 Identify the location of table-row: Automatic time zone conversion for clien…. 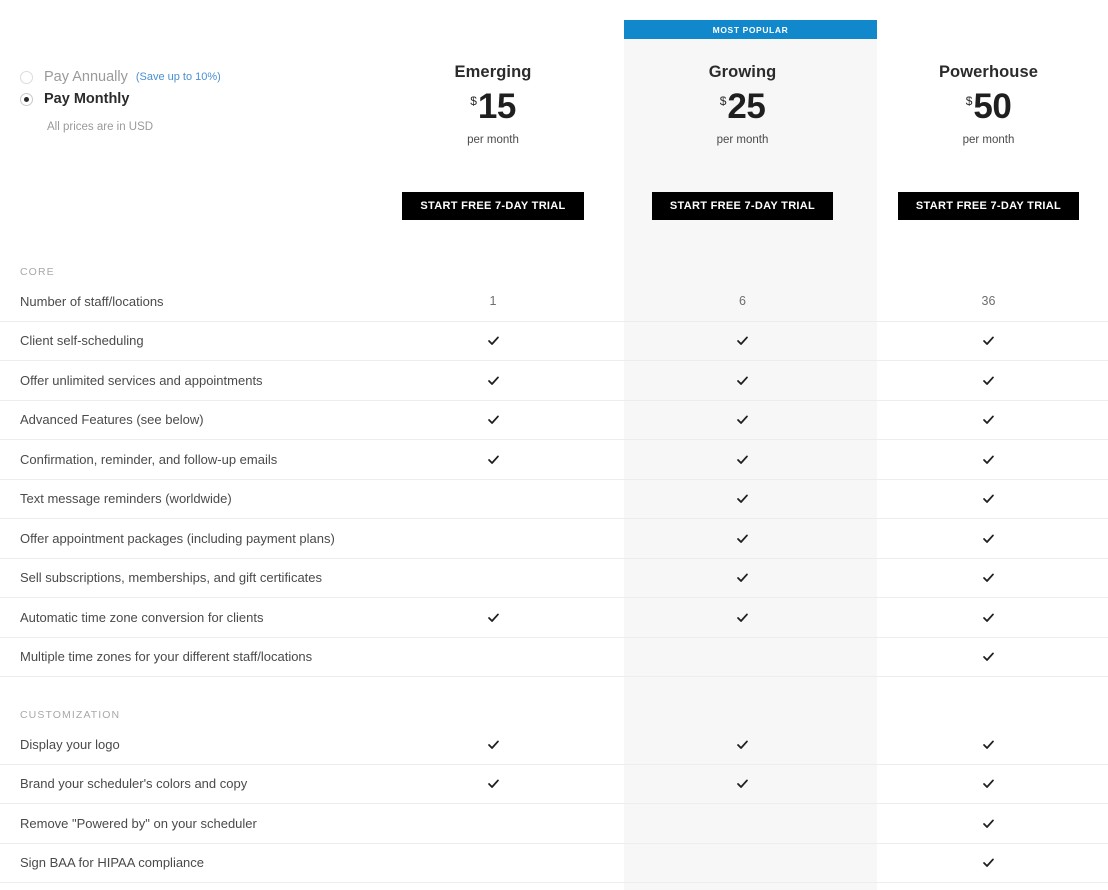
(554, 618).